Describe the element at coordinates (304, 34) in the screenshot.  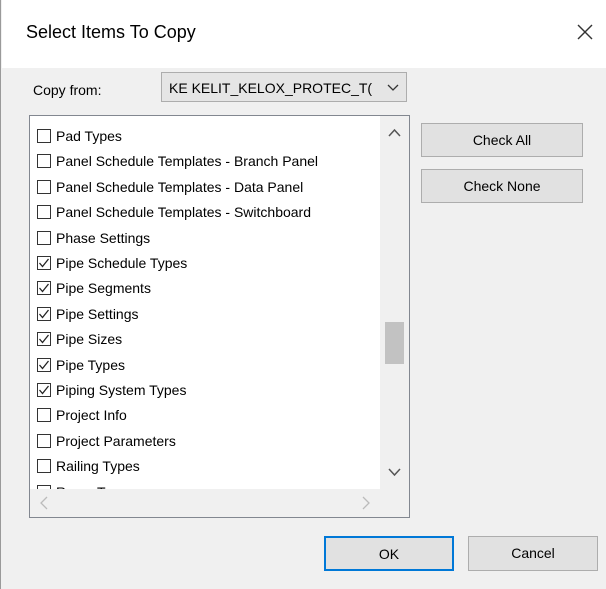
I see `title-bar: Select Items To Copy` at that location.